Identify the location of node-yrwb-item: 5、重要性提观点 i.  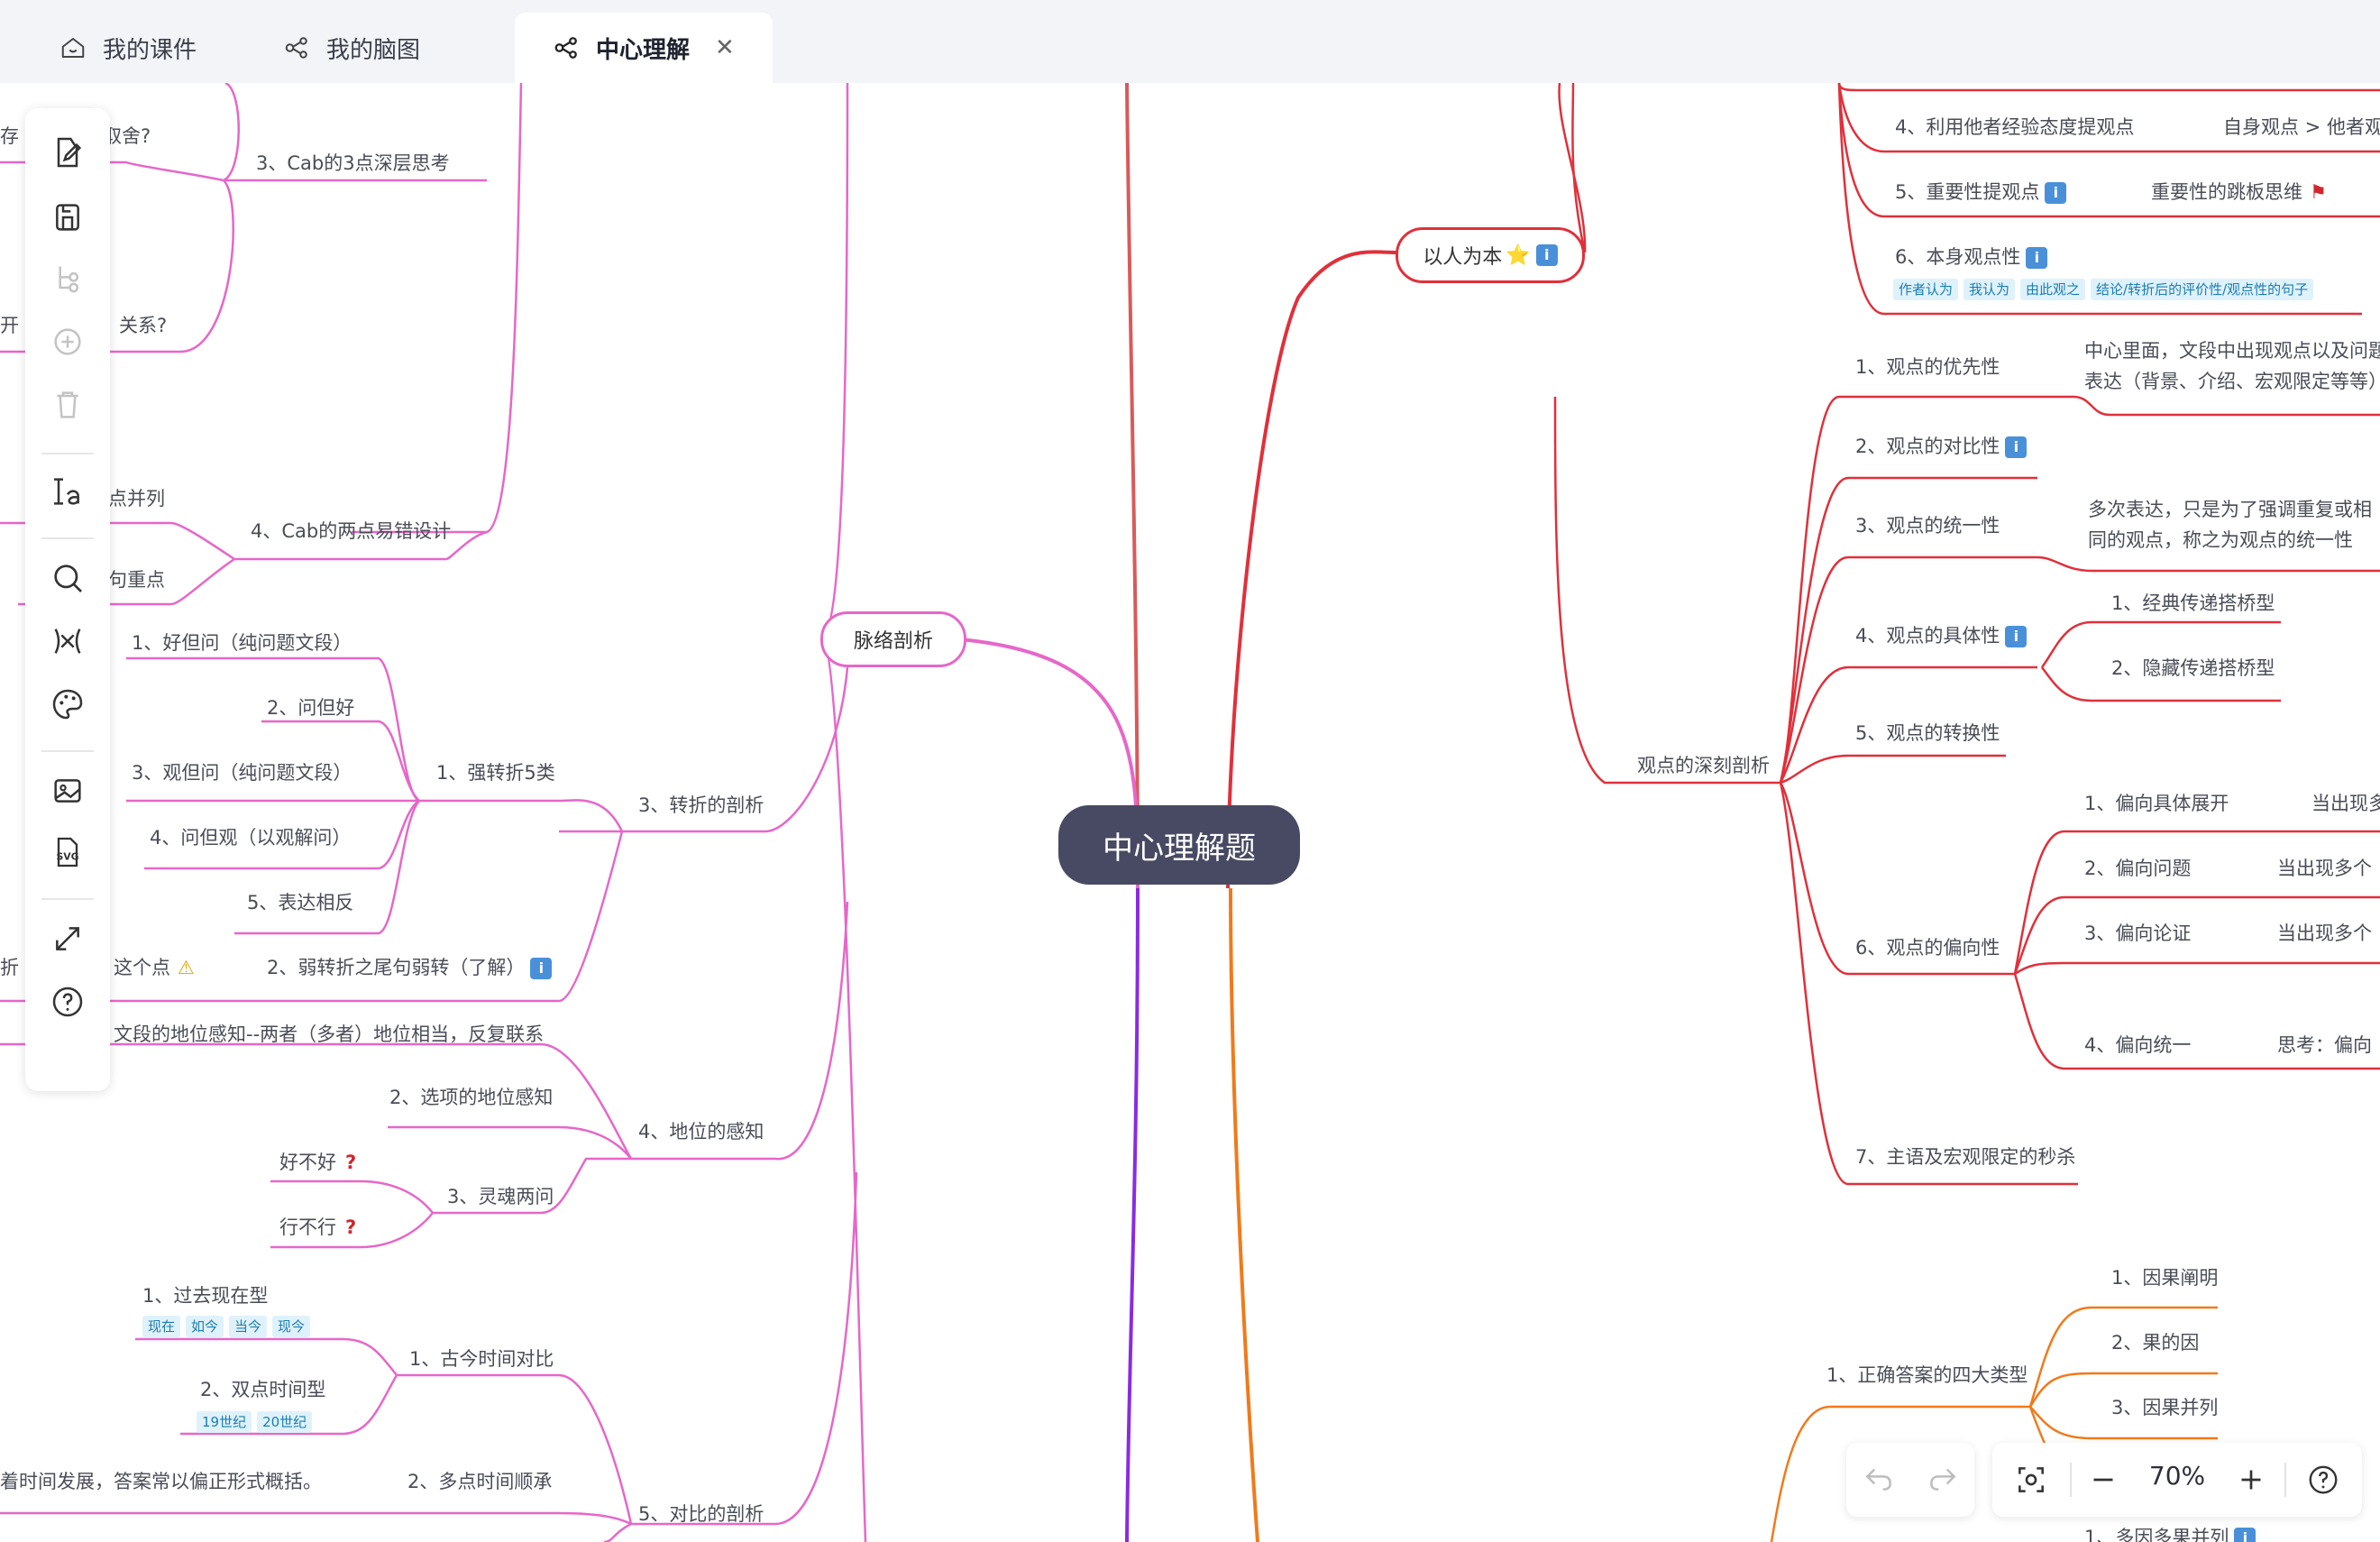
(1981, 192).